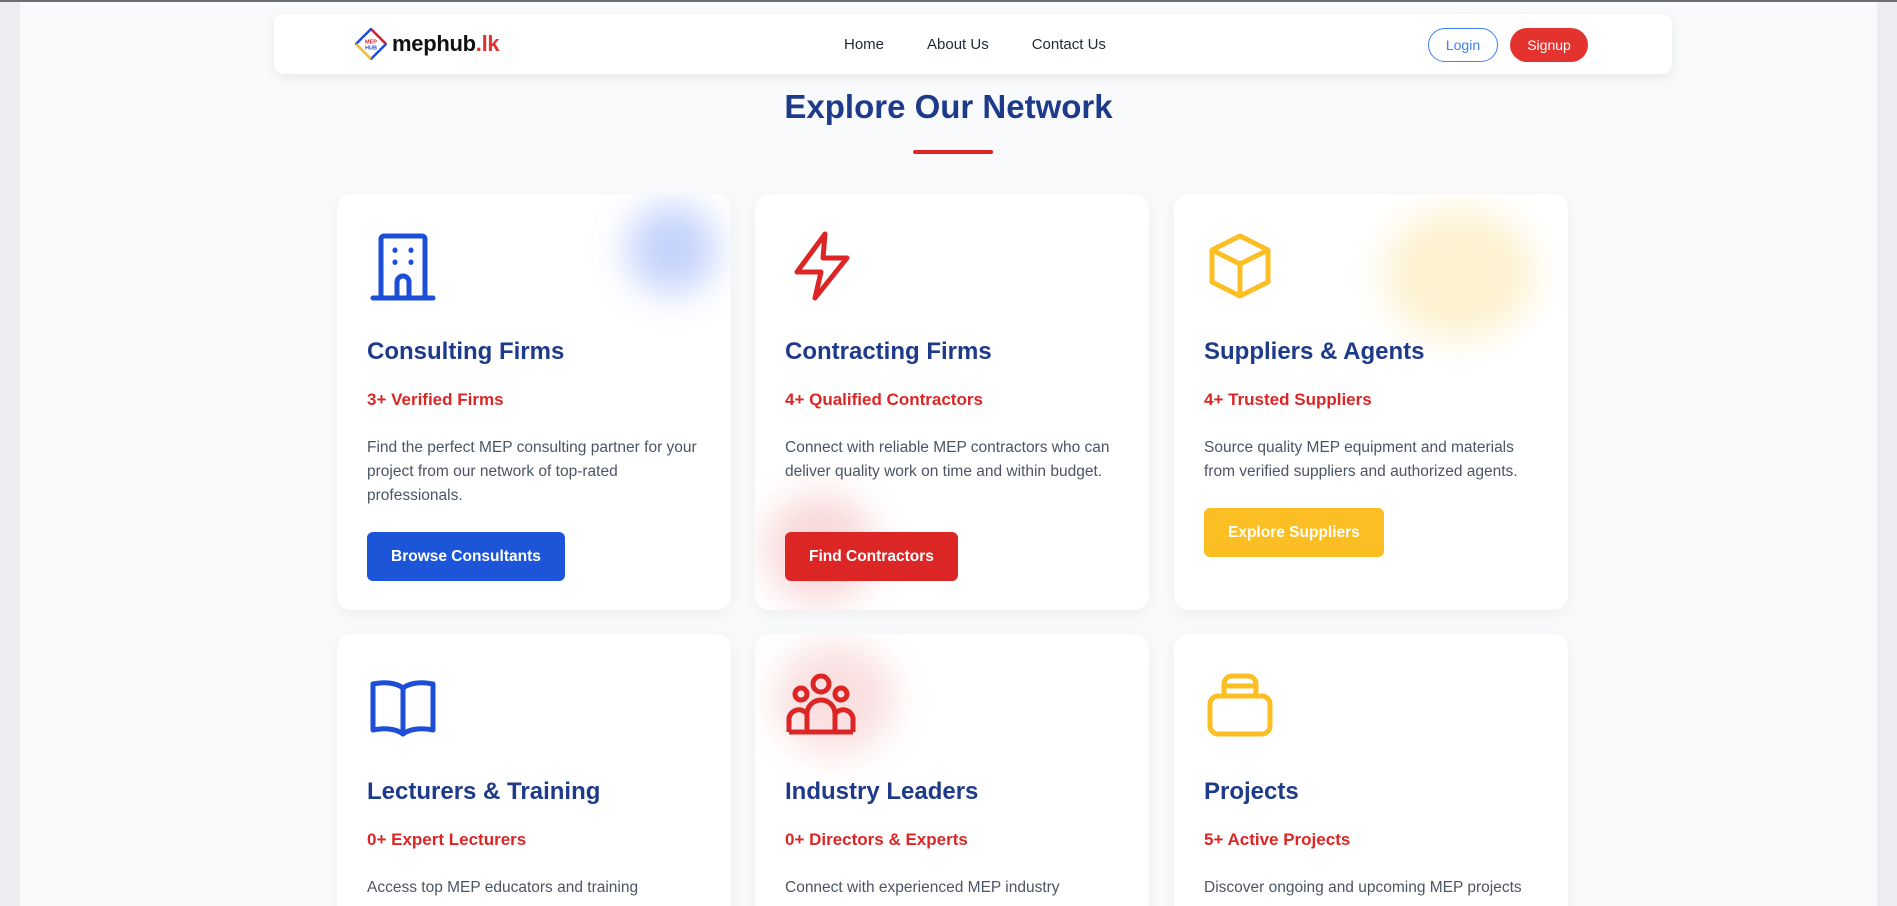 This screenshot has width=1897, height=906. I want to click on card-title: Contracting Firms, so click(888, 351).